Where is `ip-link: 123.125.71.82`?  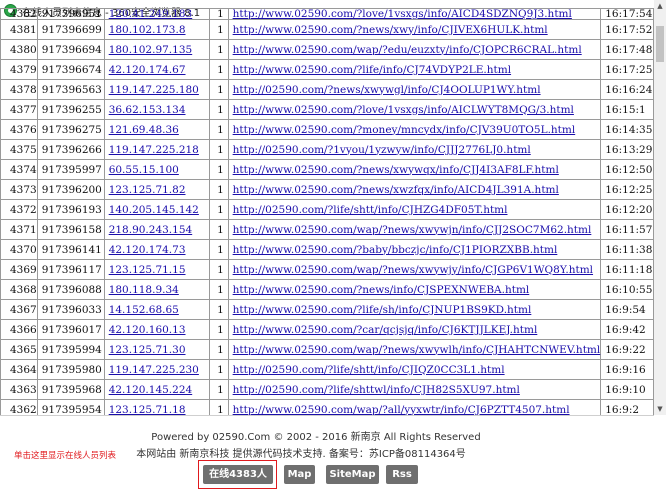
ip-link: 123.125.71.82 is located at coordinates (147, 190).